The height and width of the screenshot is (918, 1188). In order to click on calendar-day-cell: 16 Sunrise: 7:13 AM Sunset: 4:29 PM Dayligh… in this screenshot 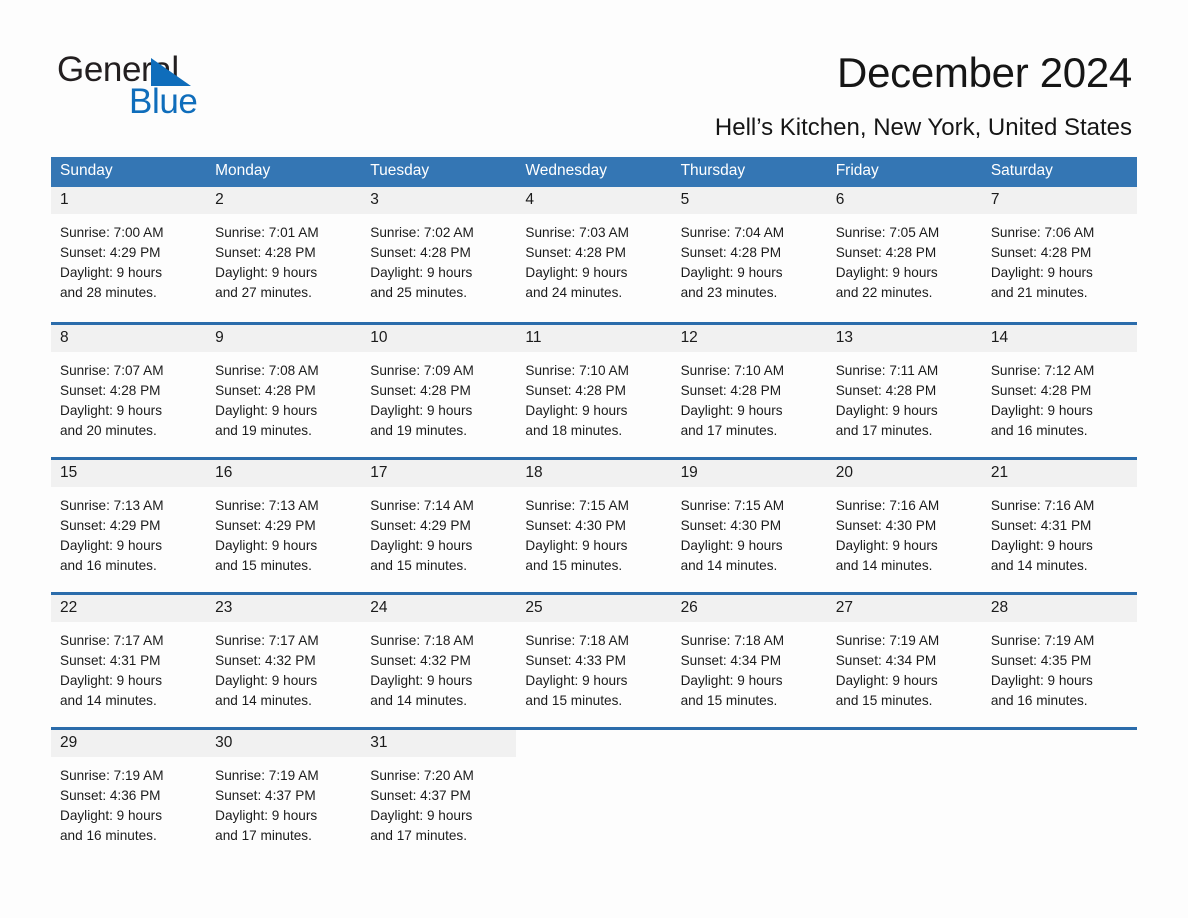, I will do `click(284, 526)`.